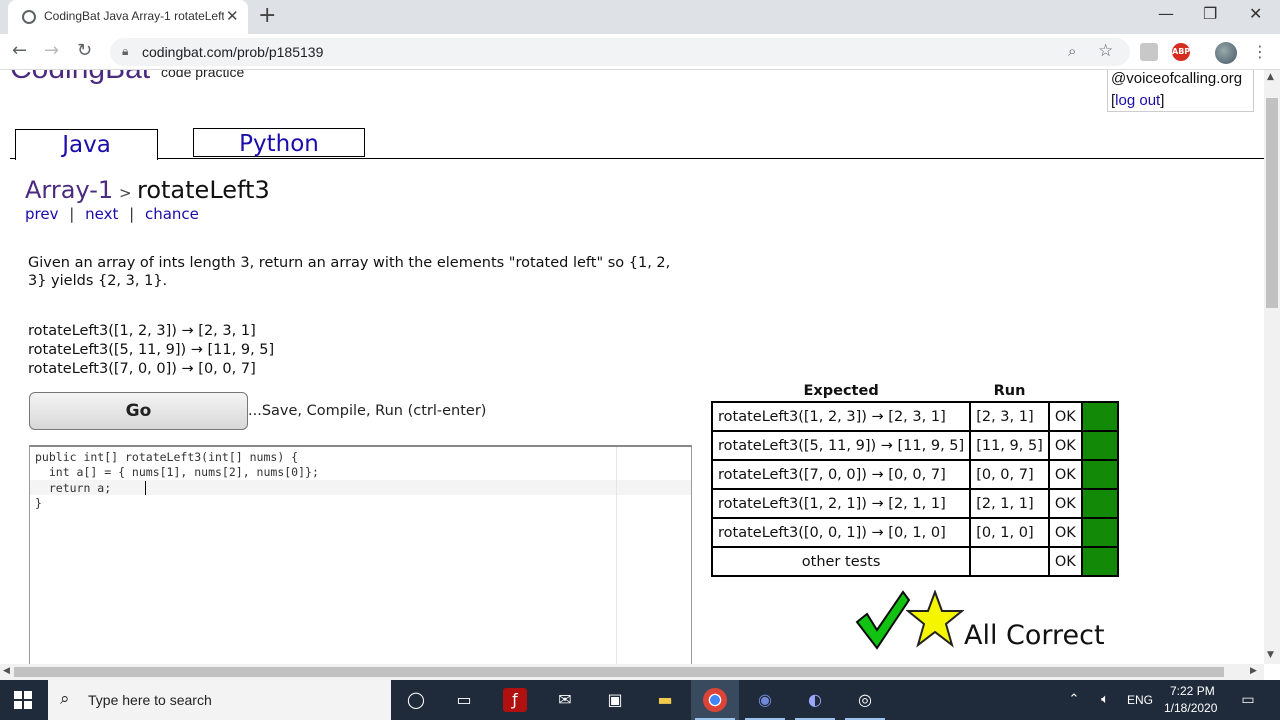 This screenshot has width=1280, height=720. I want to click on logout-label: log out, so click(1137, 100).